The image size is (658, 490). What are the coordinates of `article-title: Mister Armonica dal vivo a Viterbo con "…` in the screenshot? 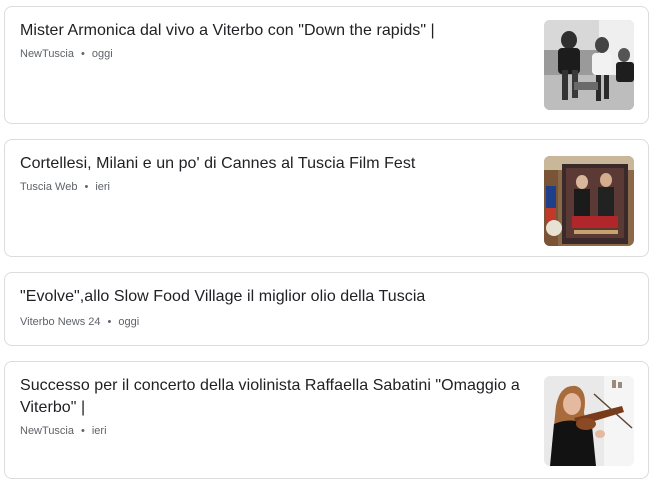 It's located at (277, 31).